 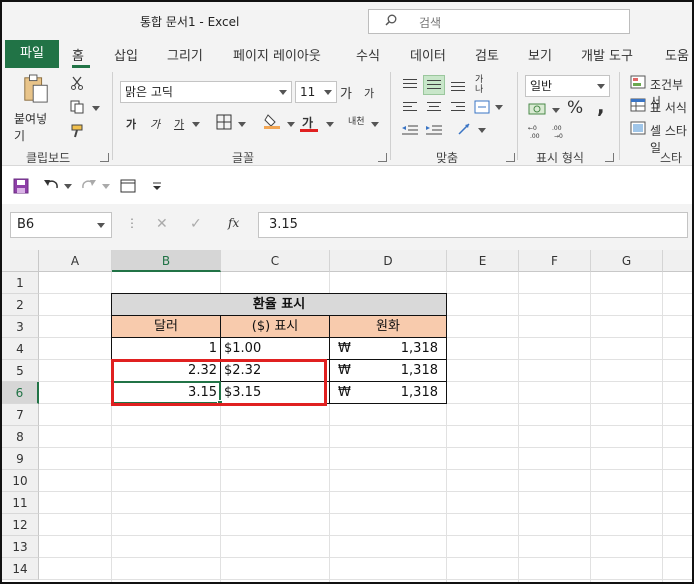 What do you see at coordinates (627, 261) in the screenshot?
I see `column-header-g: G` at bounding box center [627, 261].